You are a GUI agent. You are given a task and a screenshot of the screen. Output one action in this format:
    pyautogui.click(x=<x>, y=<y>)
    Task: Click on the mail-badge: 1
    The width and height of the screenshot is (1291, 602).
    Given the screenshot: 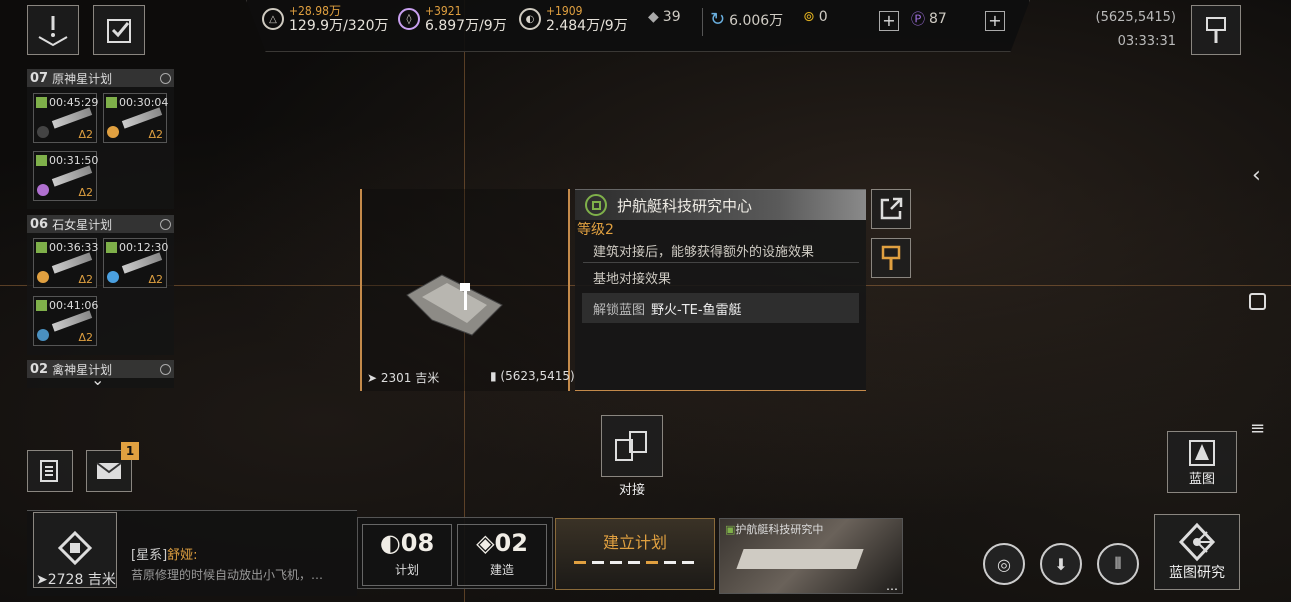 What is the action you would take?
    pyautogui.click(x=130, y=451)
    